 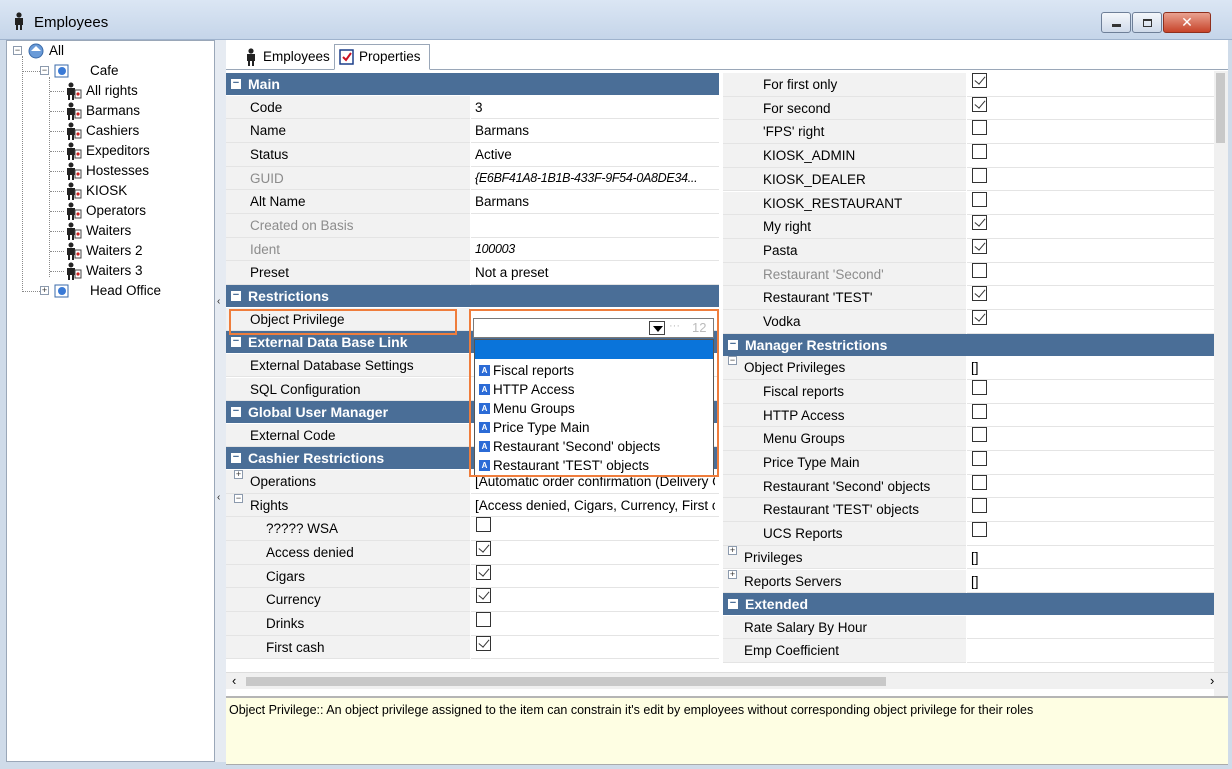 I want to click on property-row-right: Restaurant 'Second', so click(x=968, y=274).